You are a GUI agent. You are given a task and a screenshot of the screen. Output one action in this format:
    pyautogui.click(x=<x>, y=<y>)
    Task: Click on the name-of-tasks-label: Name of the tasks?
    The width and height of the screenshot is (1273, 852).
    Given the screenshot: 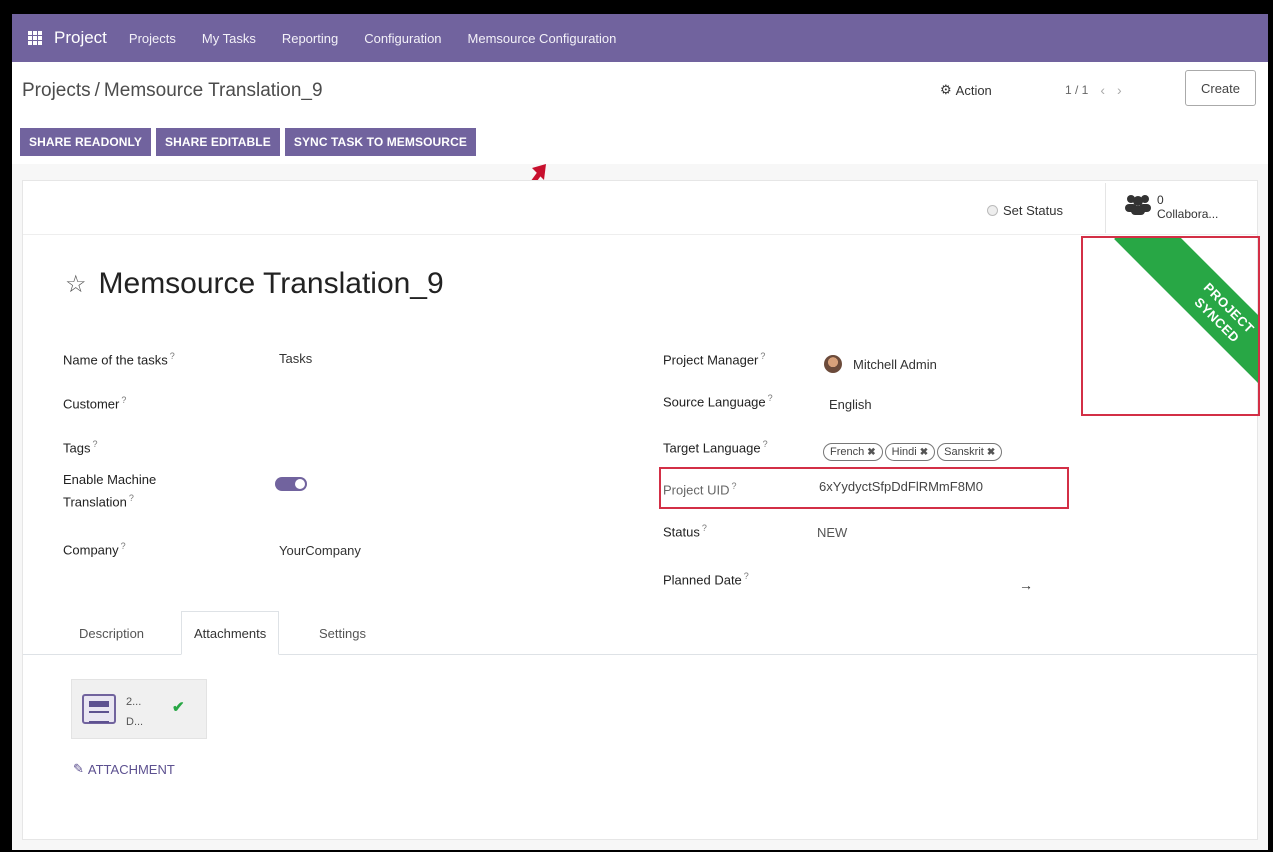 What is the action you would take?
    pyautogui.click(x=119, y=359)
    